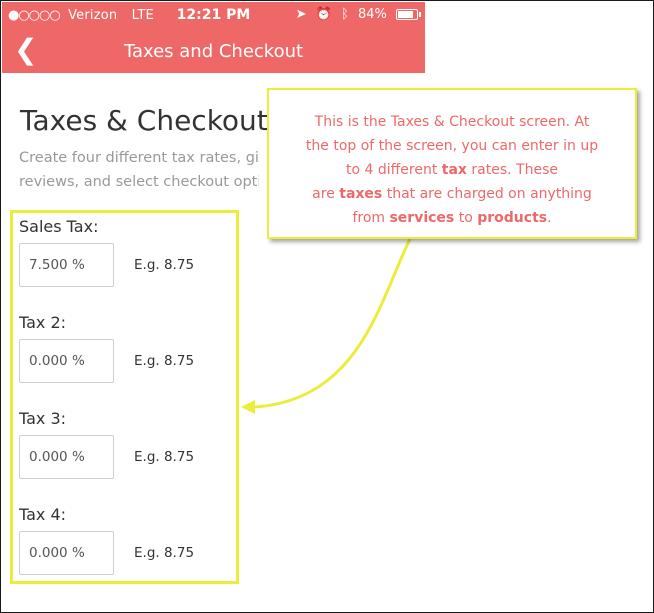 The height and width of the screenshot is (613, 654). What do you see at coordinates (372, 14) in the screenshot?
I see `battery-percent: 84%` at bounding box center [372, 14].